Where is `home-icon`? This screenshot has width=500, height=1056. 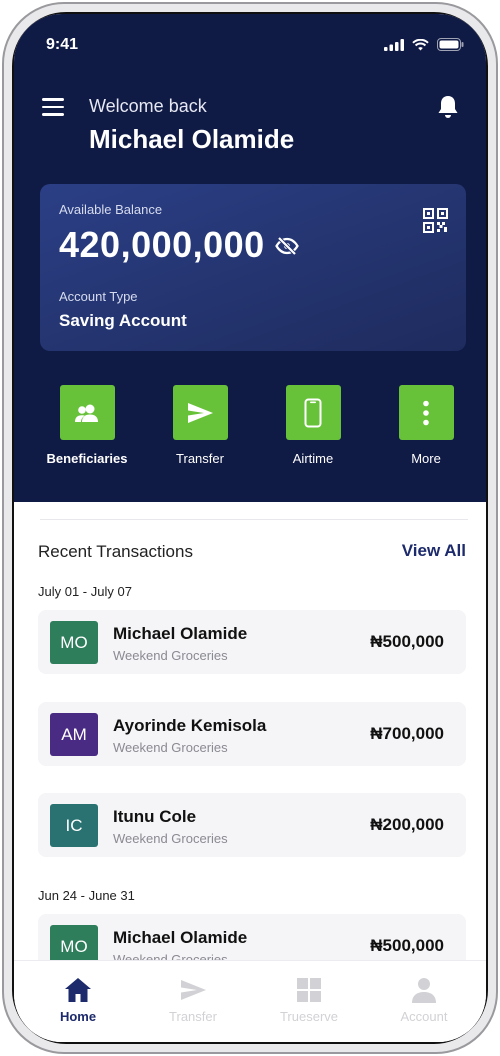 home-icon is located at coordinates (78, 990).